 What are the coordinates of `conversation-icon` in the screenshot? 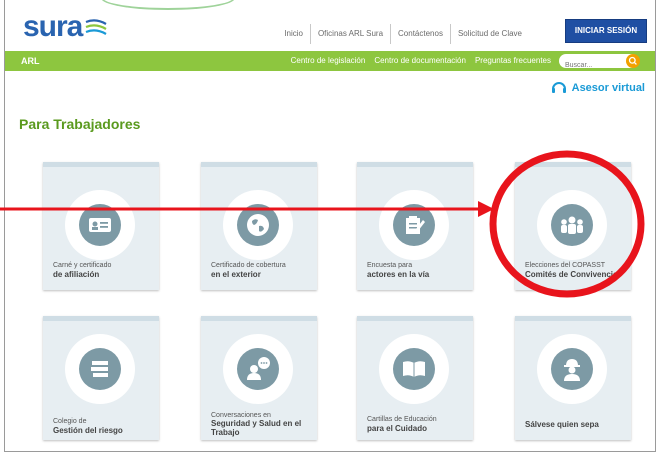 It's located at (258, 369).